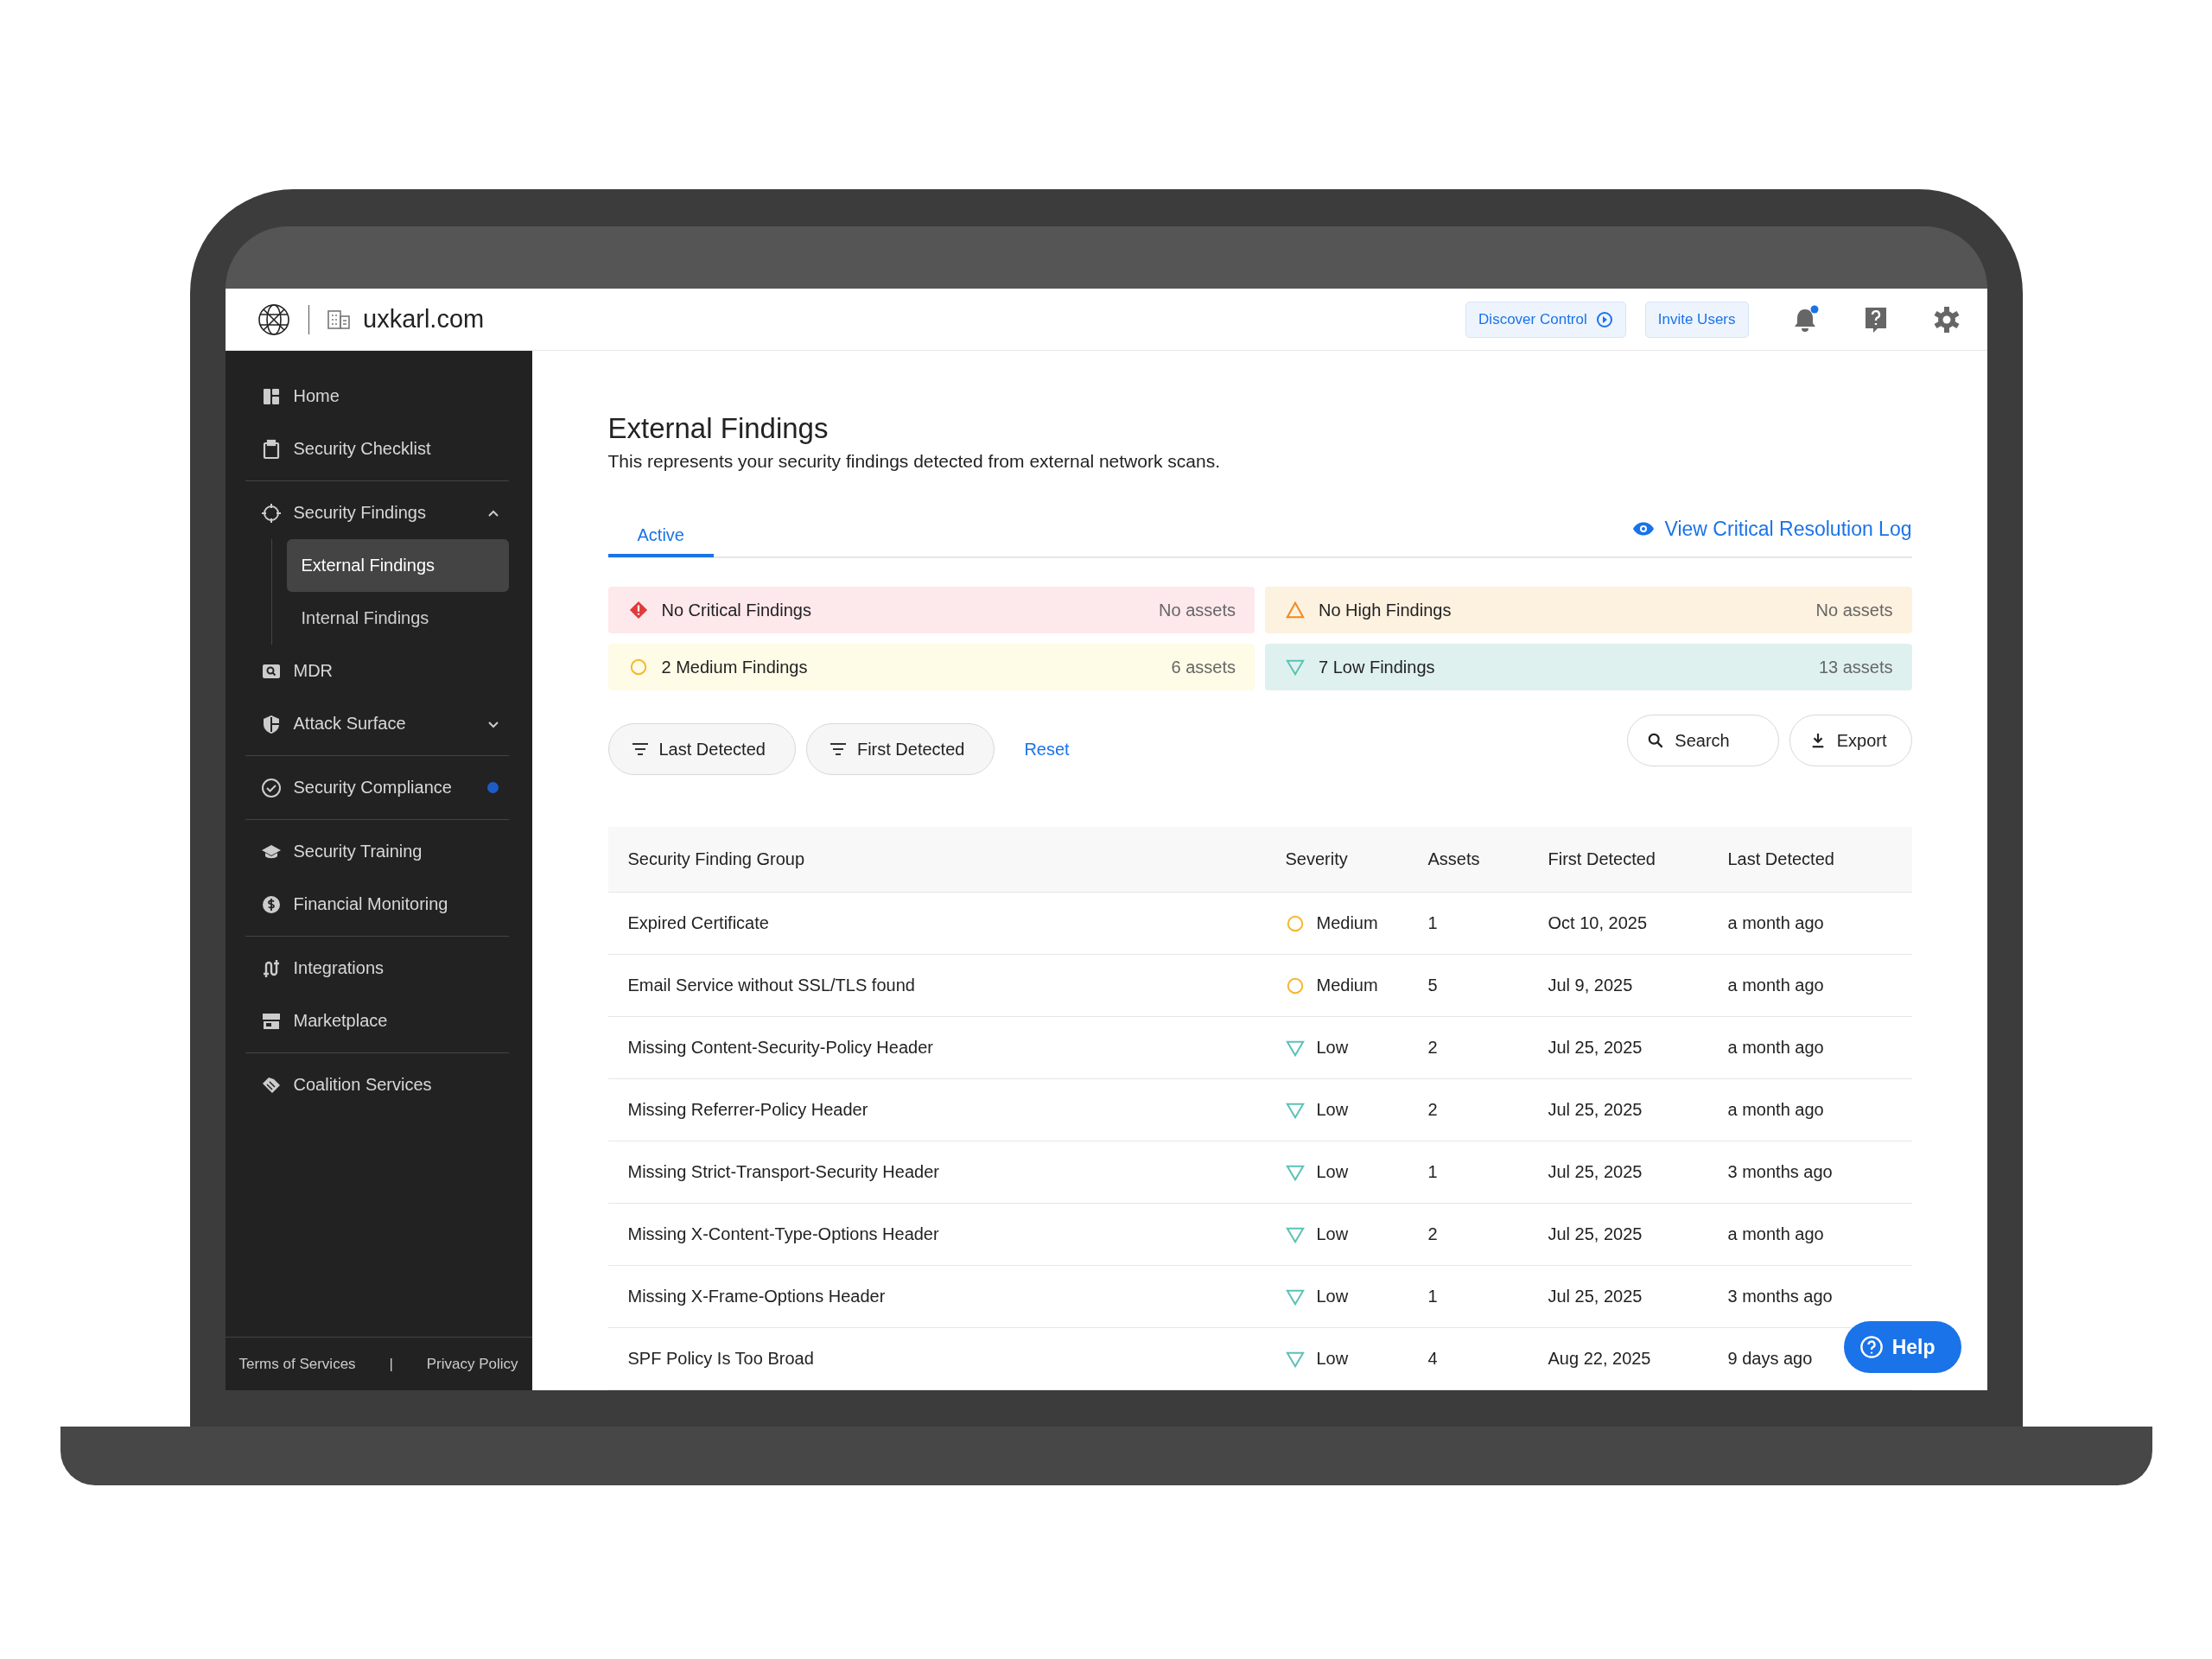  What do you see at coordinates (698, 923) in the screenshot?
I see `table-cell-text: Expired Certificate` at bounding box center [698, 923].